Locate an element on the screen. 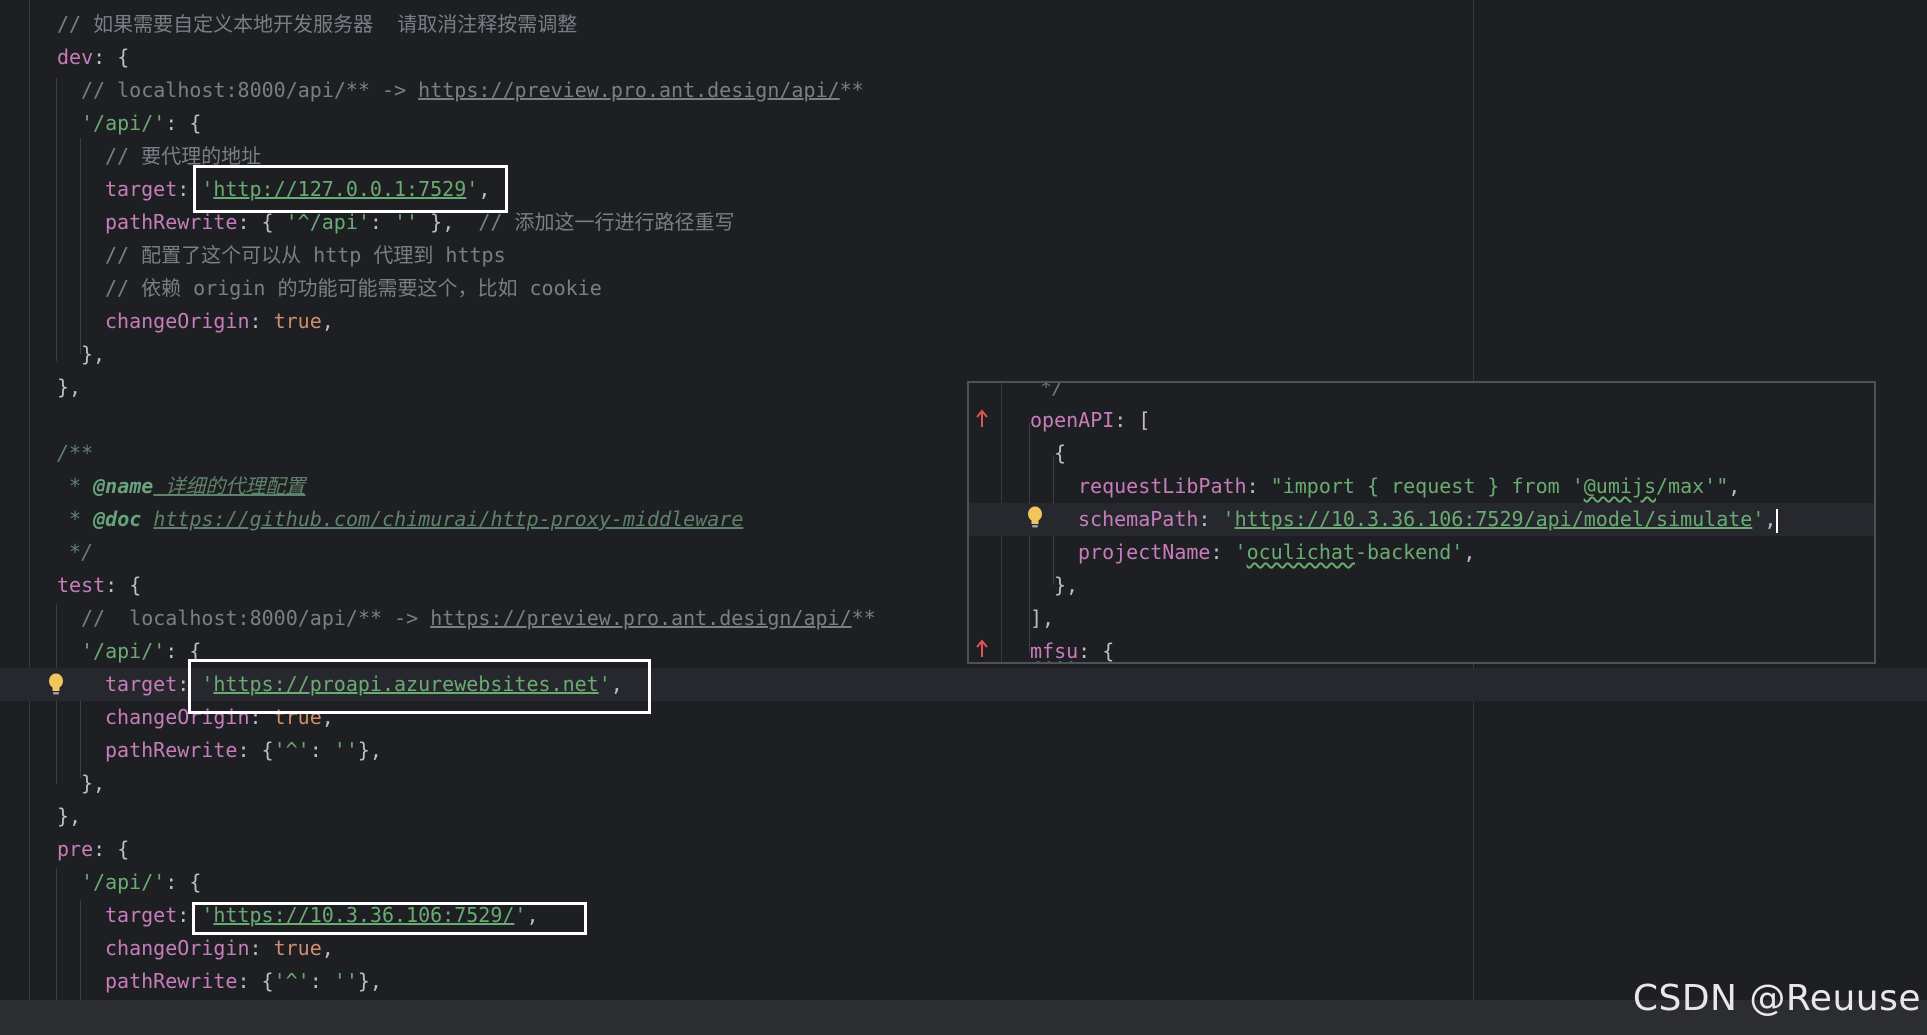 This screenshot has height=1035, width=1927. string: -backend' is located at coordinates (1409, 552).